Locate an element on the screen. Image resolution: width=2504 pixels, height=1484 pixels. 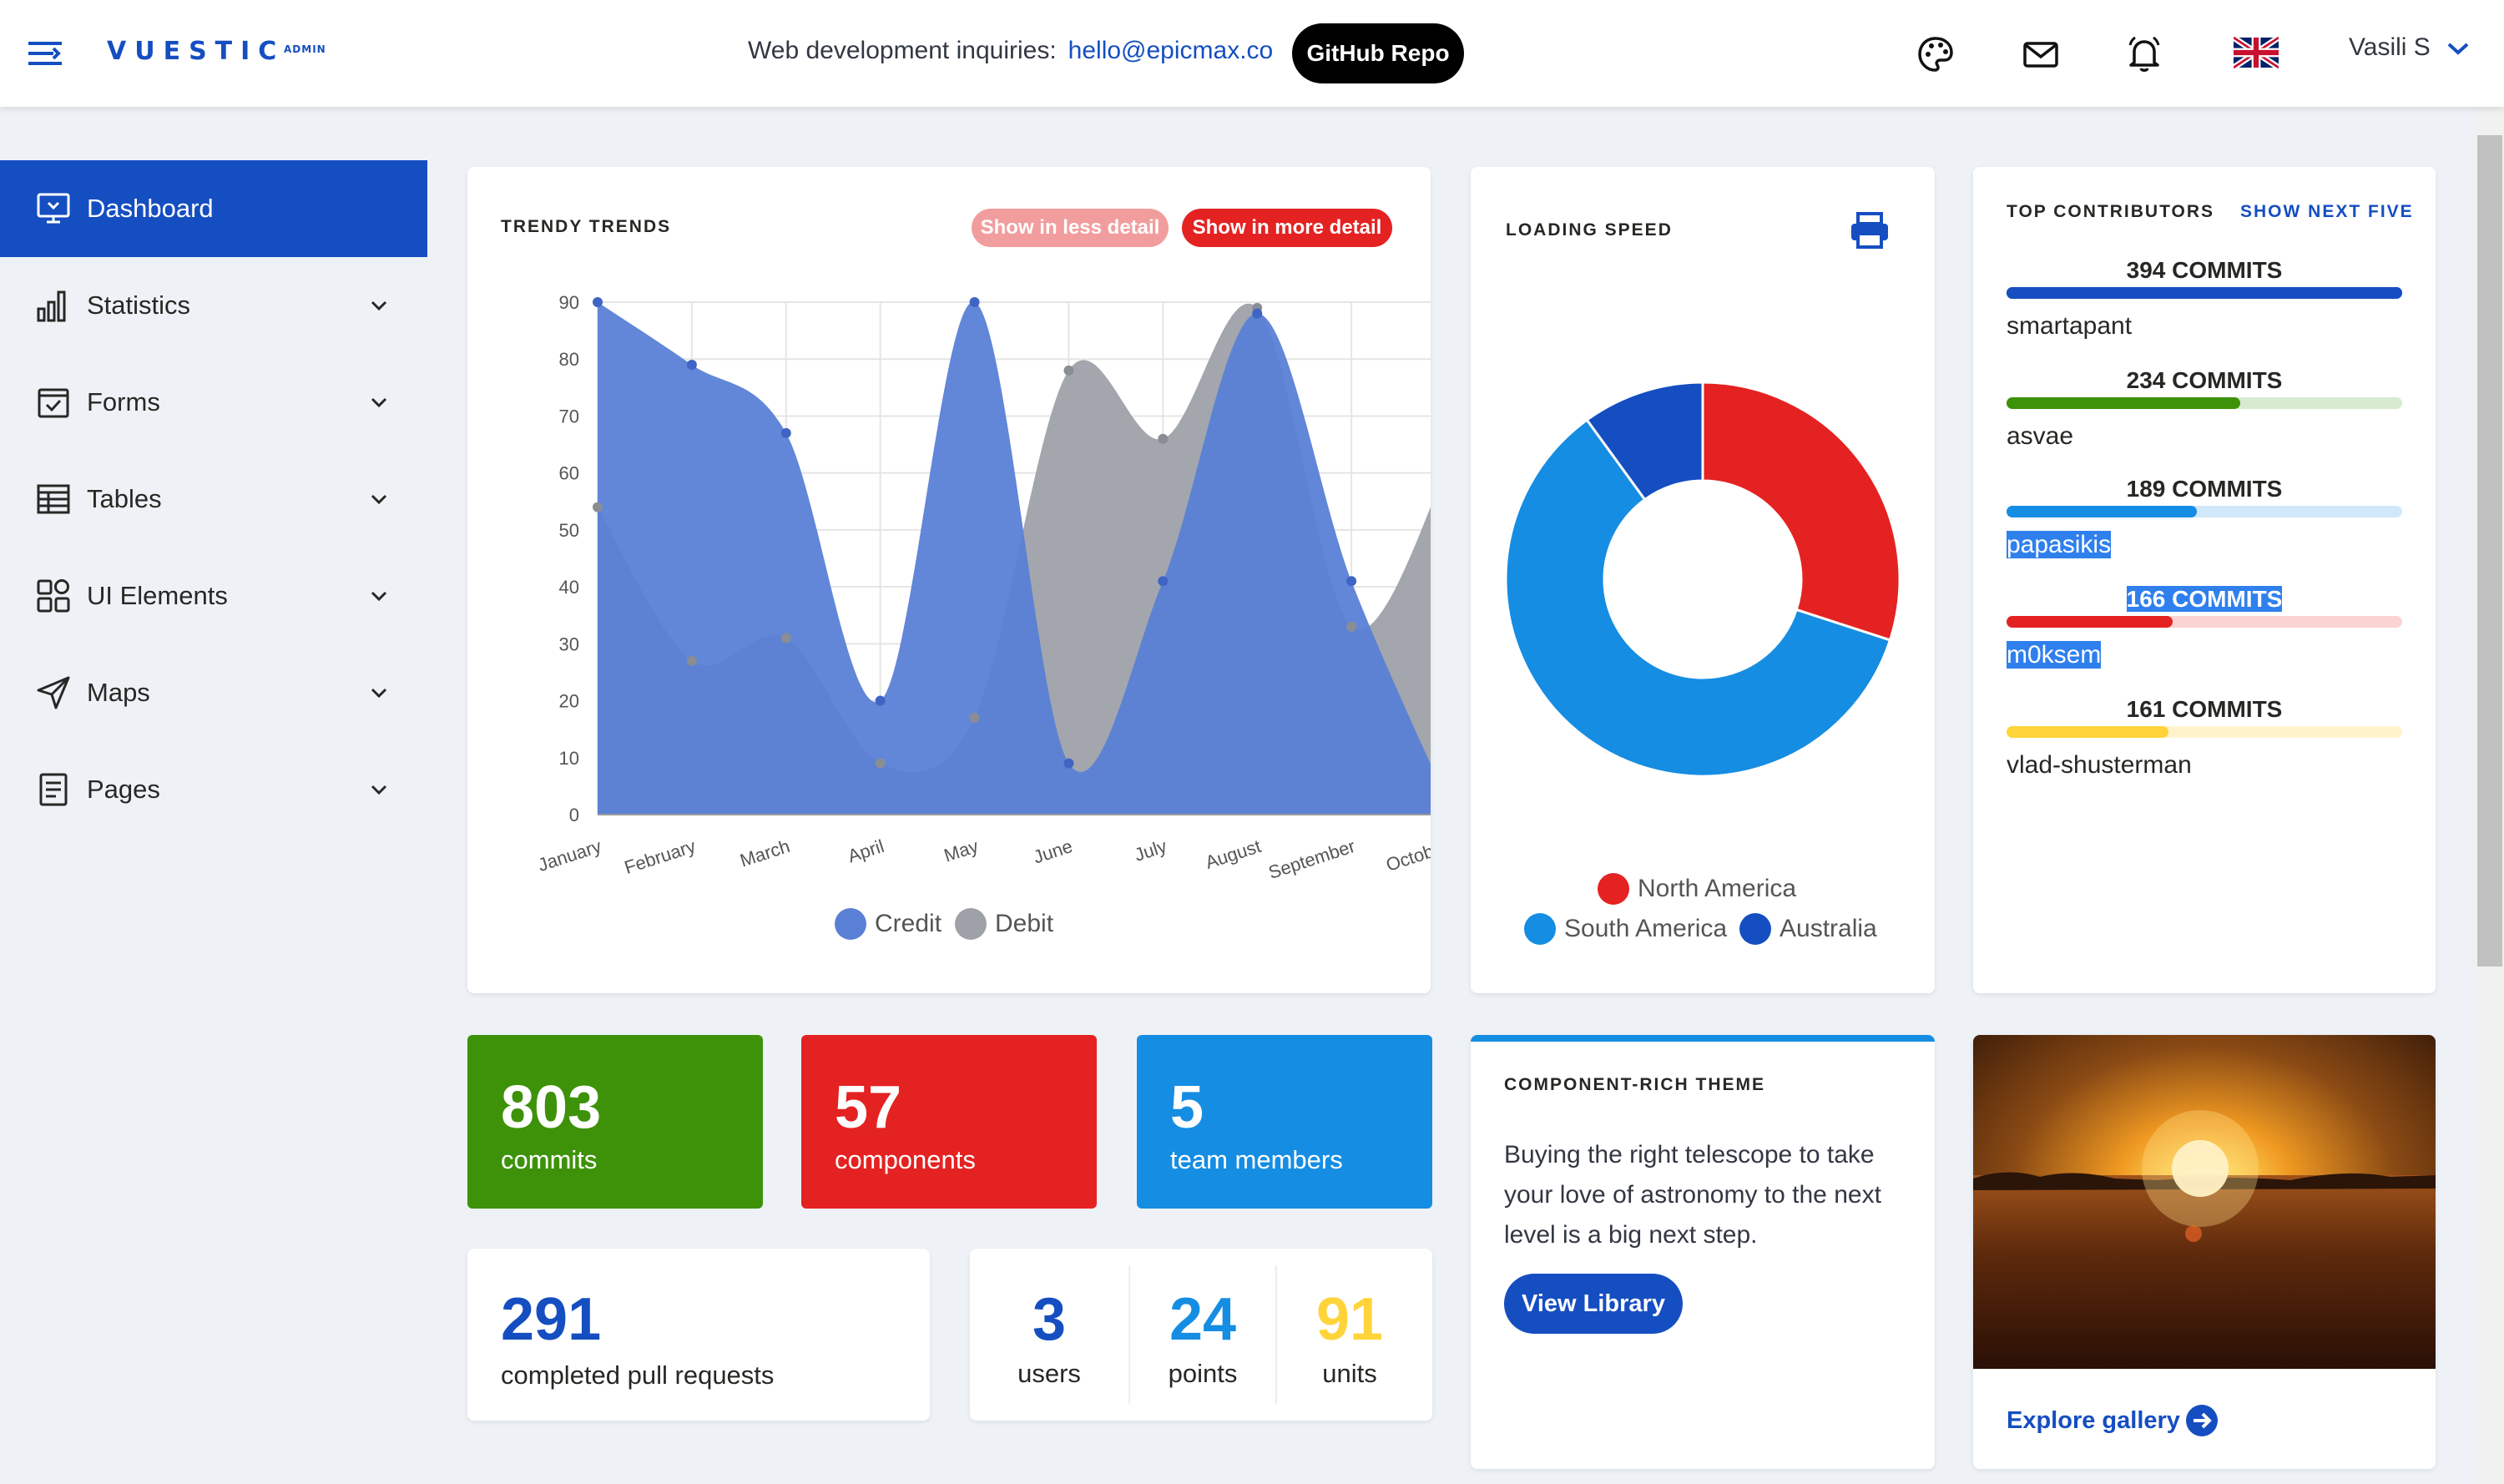
profile-dropdown: Vasili S is located at coordinates (2410, 47).